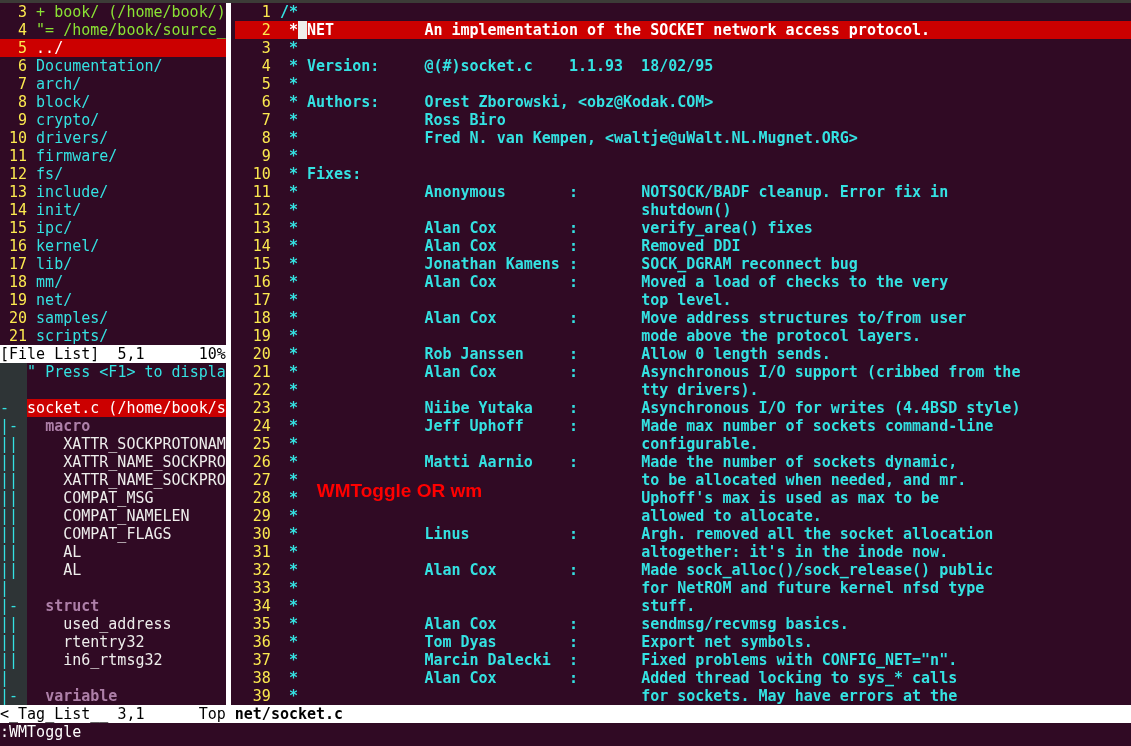 Image resolution: width=1131 pixels, height=746 pixels. What do you see at coordinates (261, 264) in the screenshot?
I see `line-number: 15` at bounding box center [261, 264].